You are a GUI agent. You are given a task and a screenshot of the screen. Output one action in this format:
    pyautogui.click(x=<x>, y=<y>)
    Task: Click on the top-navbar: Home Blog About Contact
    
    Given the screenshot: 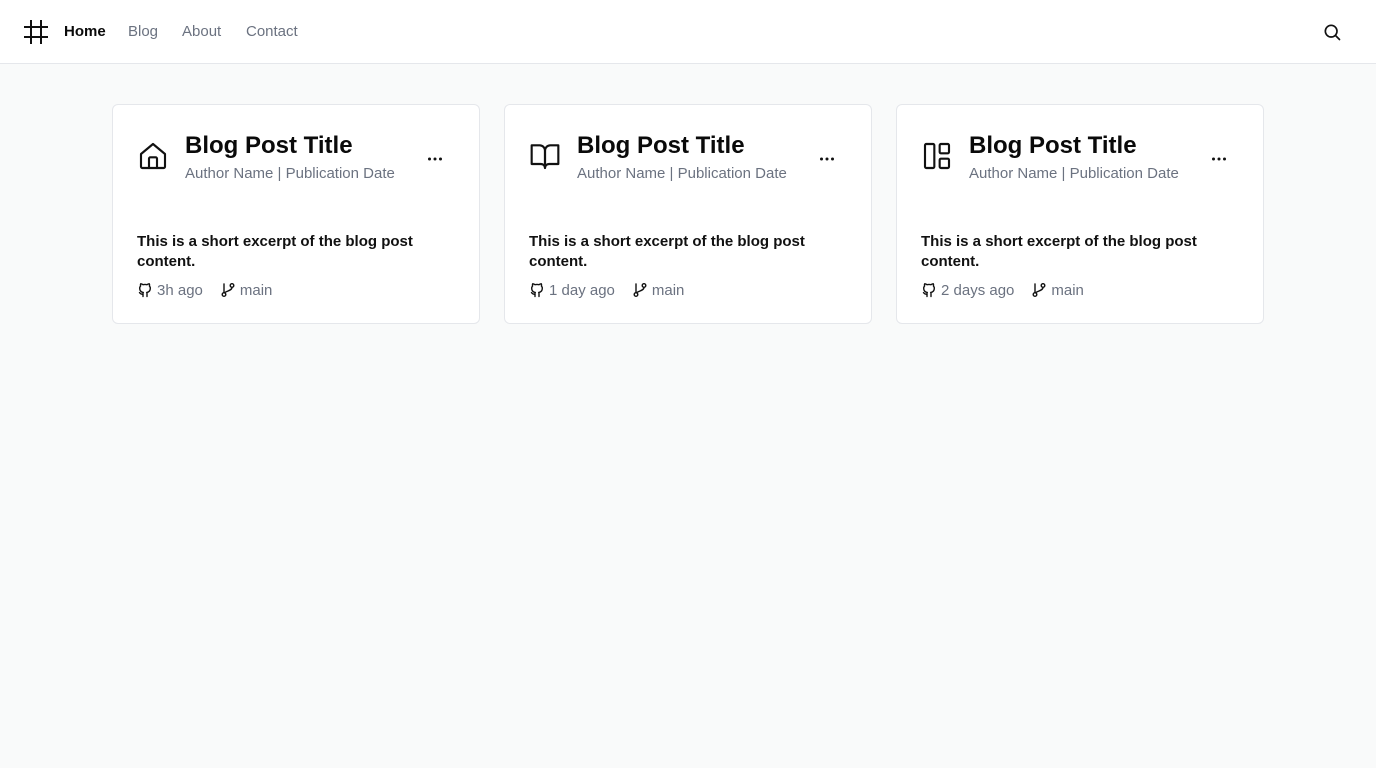 What is the action you would take?
    pyautogui.click(x=688, y=32)
    